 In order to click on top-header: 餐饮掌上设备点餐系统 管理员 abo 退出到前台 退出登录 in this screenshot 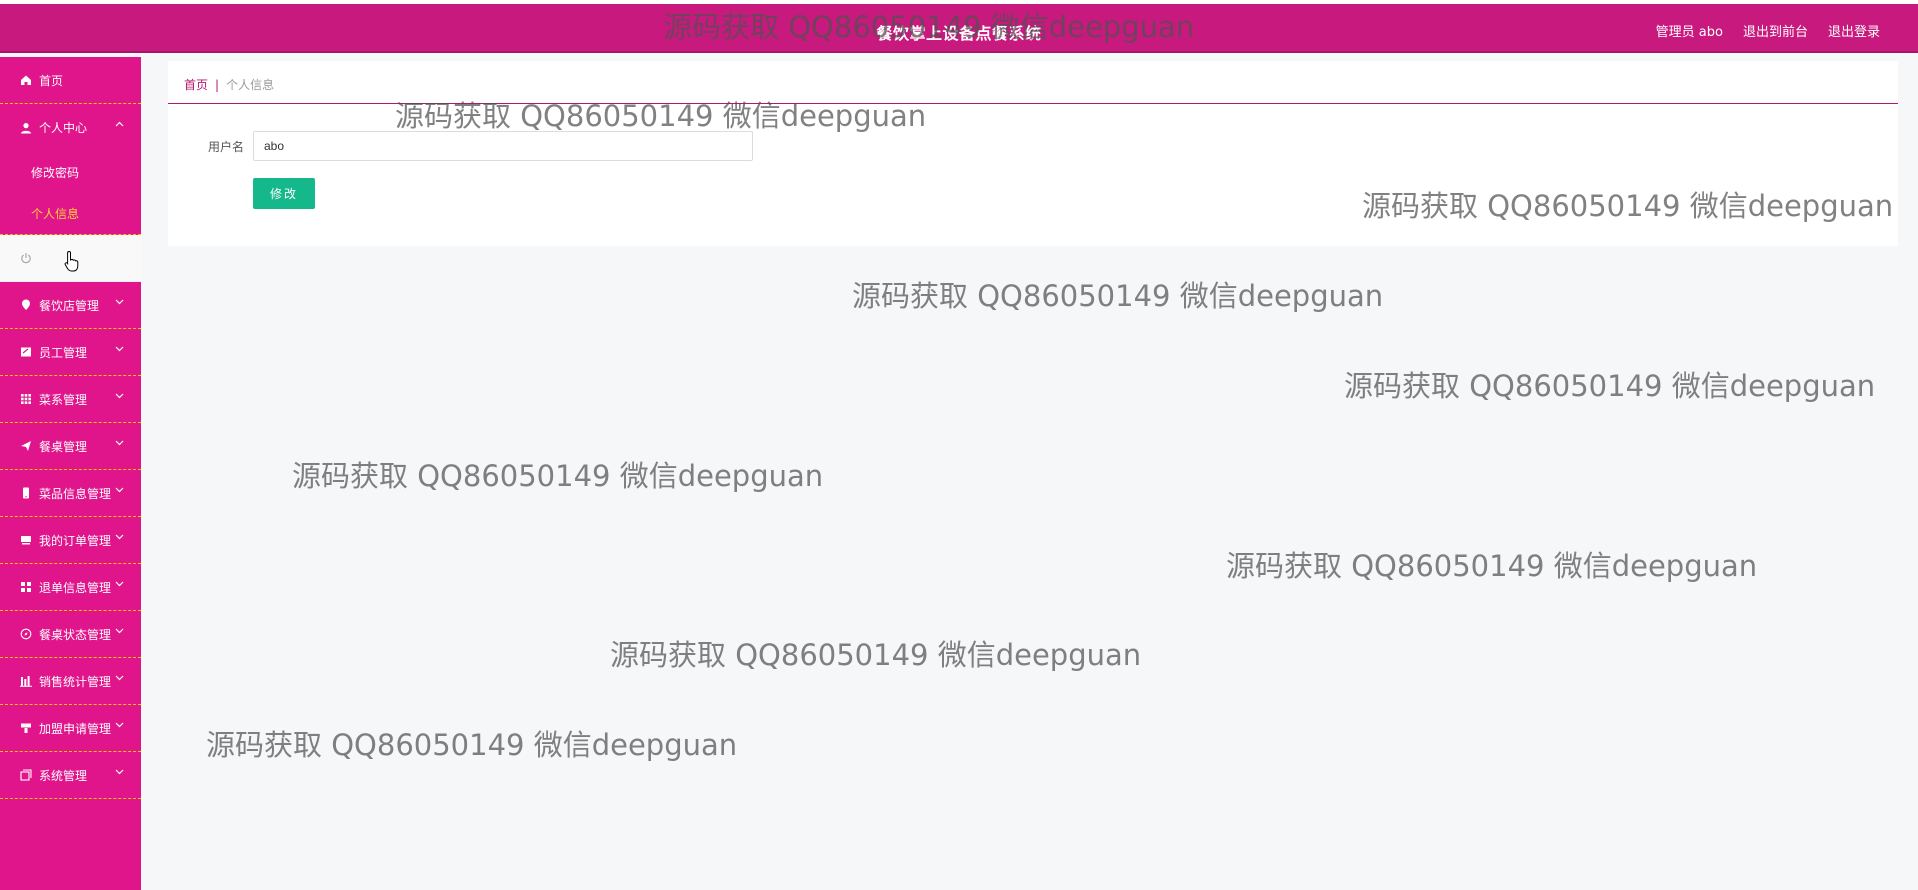, I will do `click(959, 28)`.